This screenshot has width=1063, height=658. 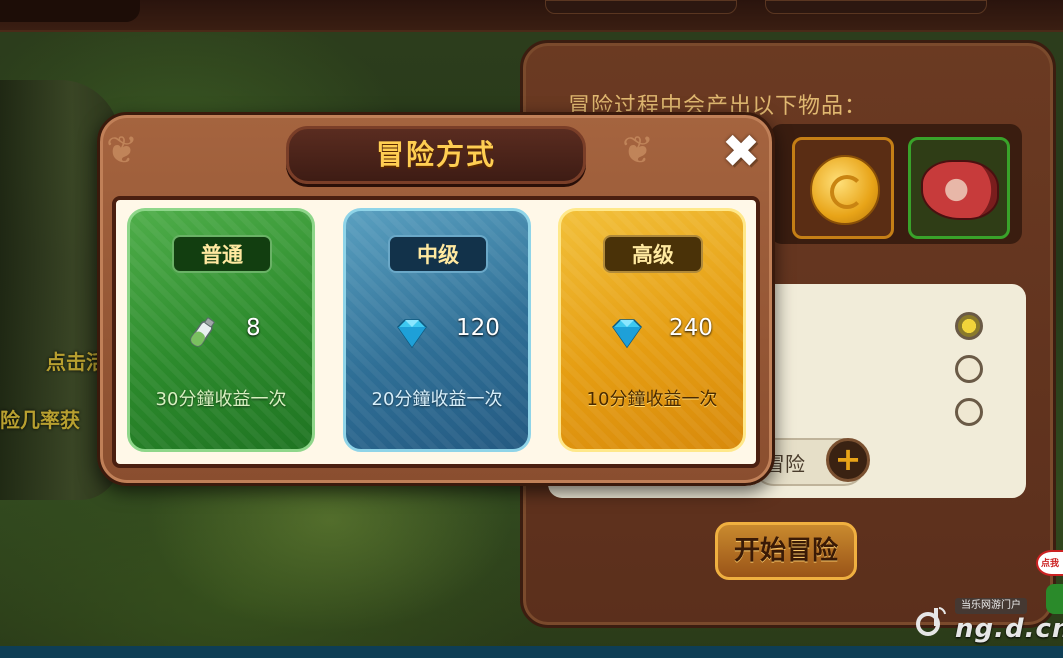 I want to click on mode-card-medium: 中级 120 20分鐘收益一次, so click(x=437, y=330).